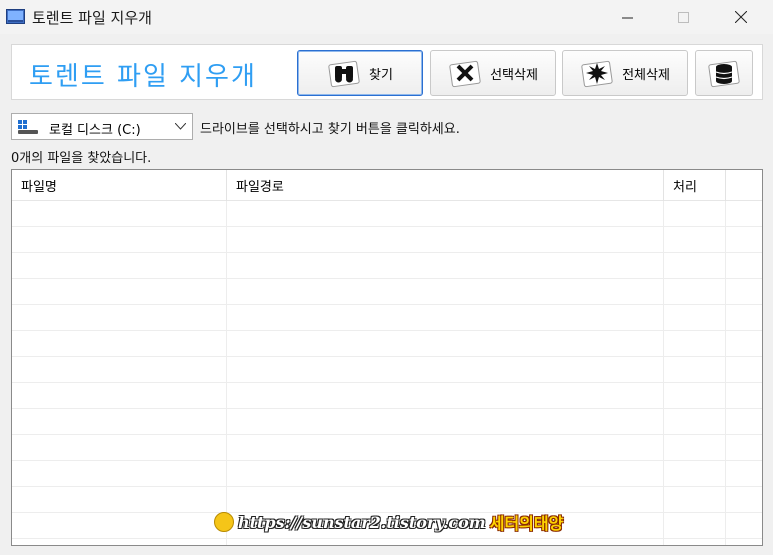 This screenshot has height=555, width=773. What do you see at coordinates (119, 185) in the screenshot?
I see `column-header-filename: 파일명` at bounding box center [119, 185].